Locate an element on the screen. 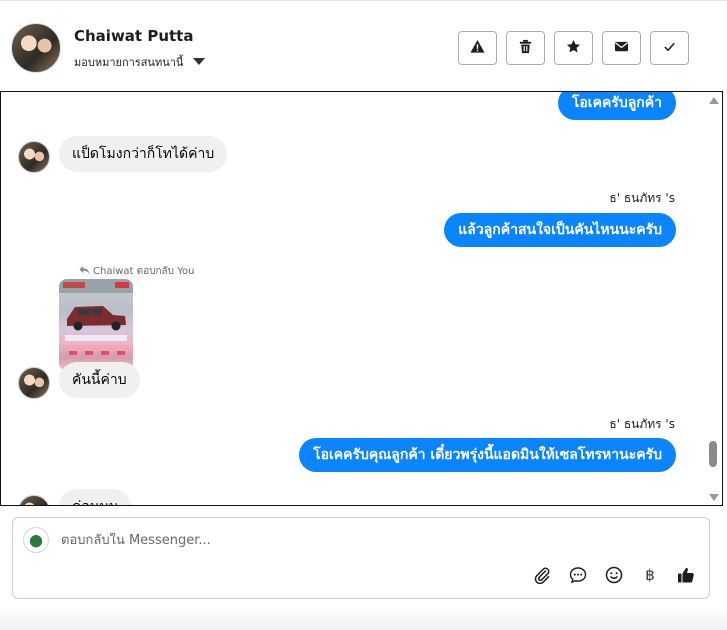 The height and width of the screenshot is (630, 727). star-icon is located at coordinates (573, 48).